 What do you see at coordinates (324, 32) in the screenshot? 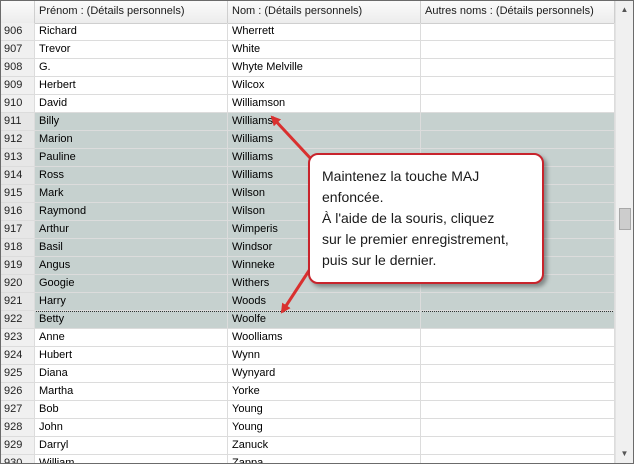
I see `last-name-cell: Wherrett` at bounding box center [324, 32].